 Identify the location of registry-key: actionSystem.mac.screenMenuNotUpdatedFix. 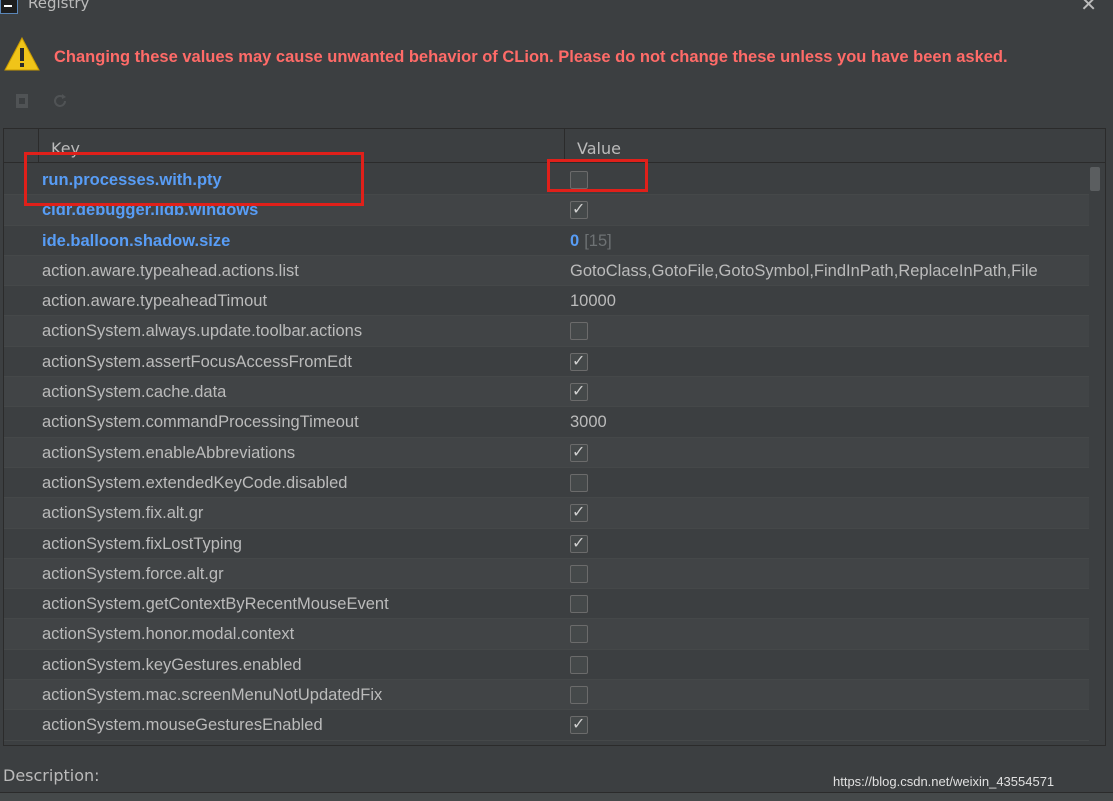
(212, 695).